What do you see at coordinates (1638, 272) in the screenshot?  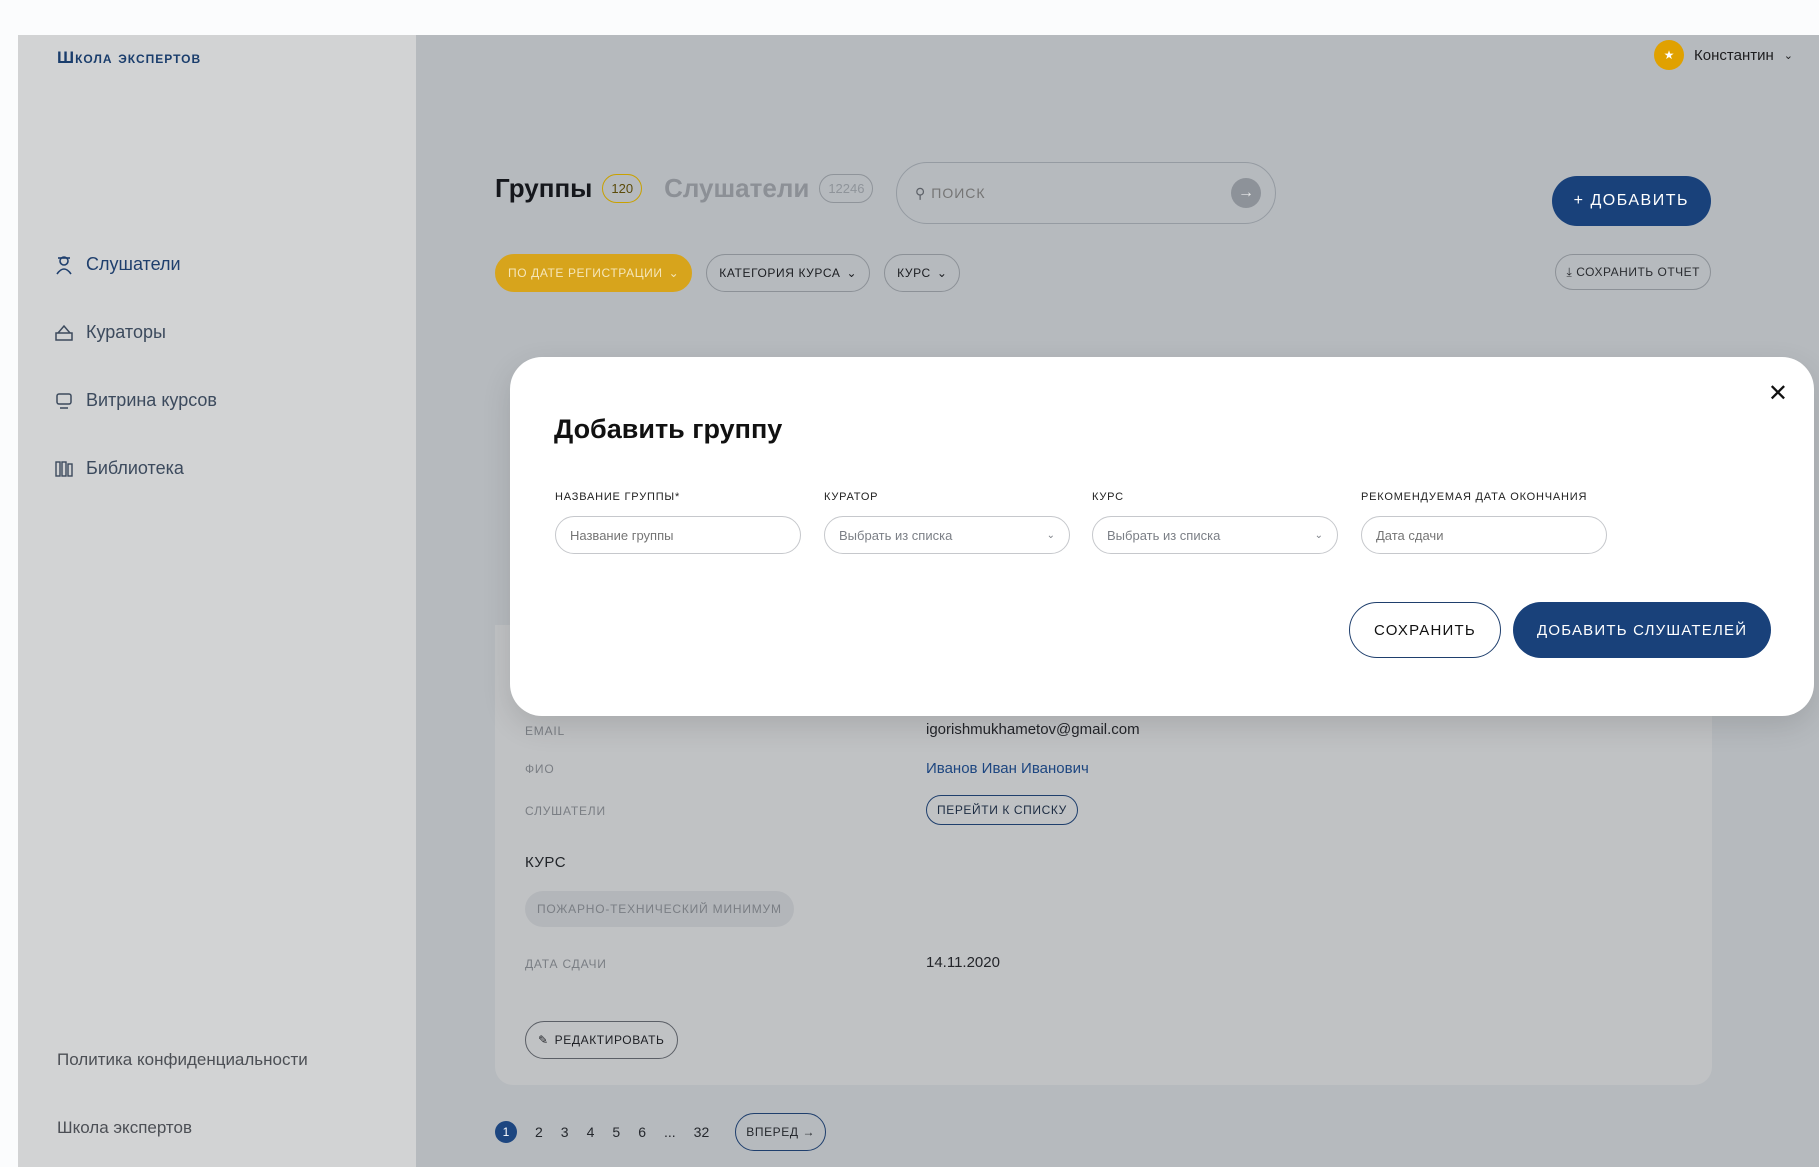 I see `save-report-label: СОХРАНИТЬ ОТЧЕТ` at bounding box center [1638, 272].